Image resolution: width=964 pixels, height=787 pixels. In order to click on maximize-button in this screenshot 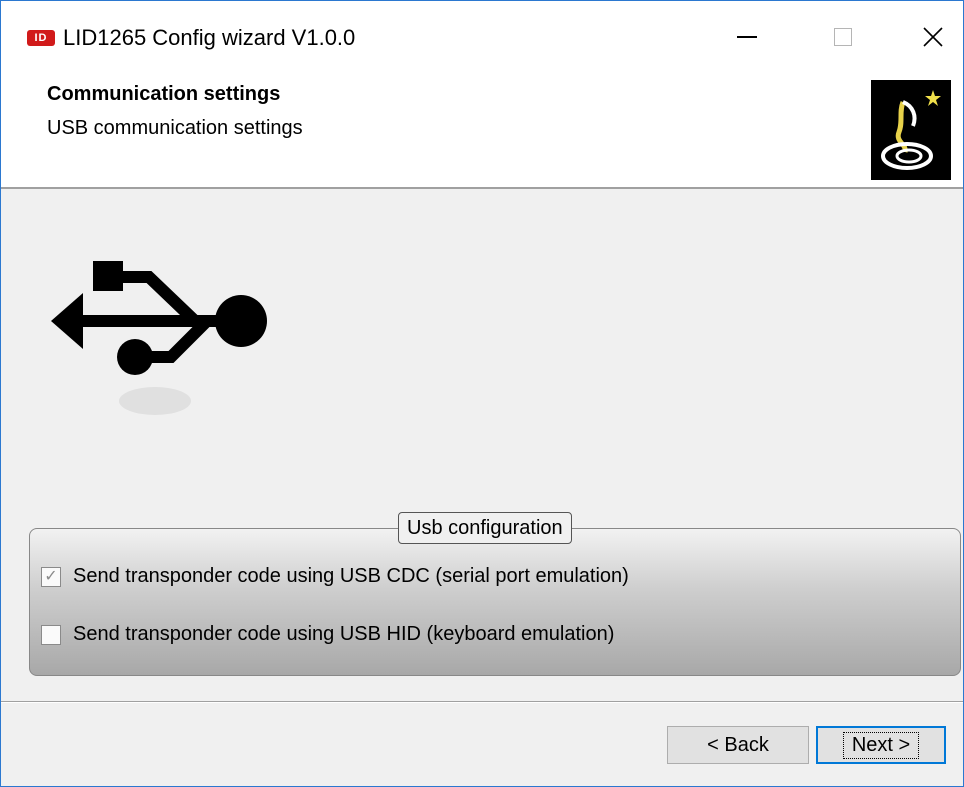, I will do `click(843, 37)`.